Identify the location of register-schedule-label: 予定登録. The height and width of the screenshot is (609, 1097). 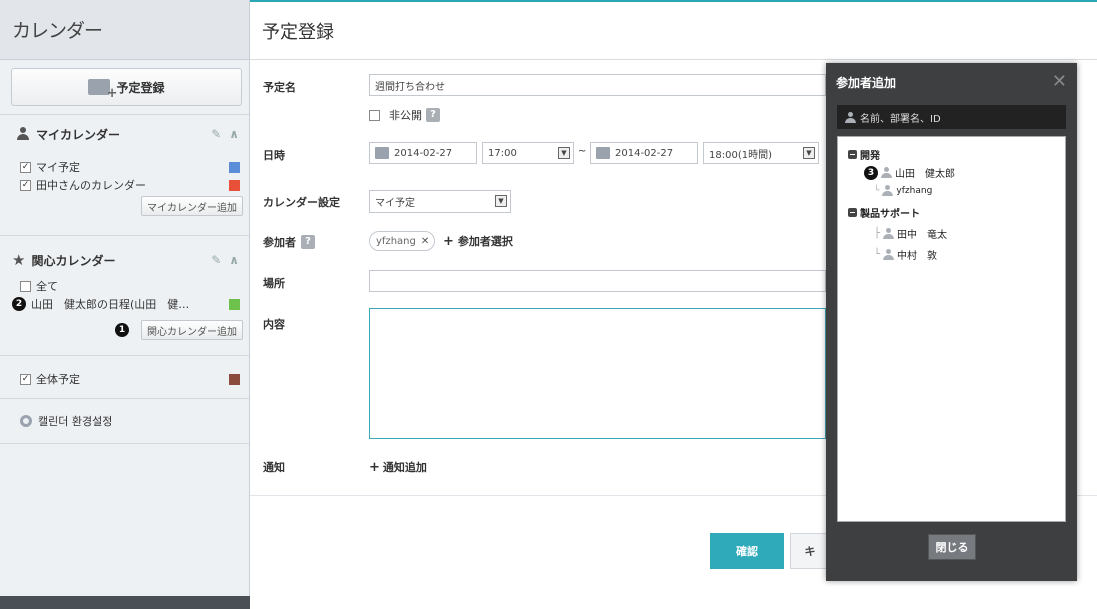
(140, 87).